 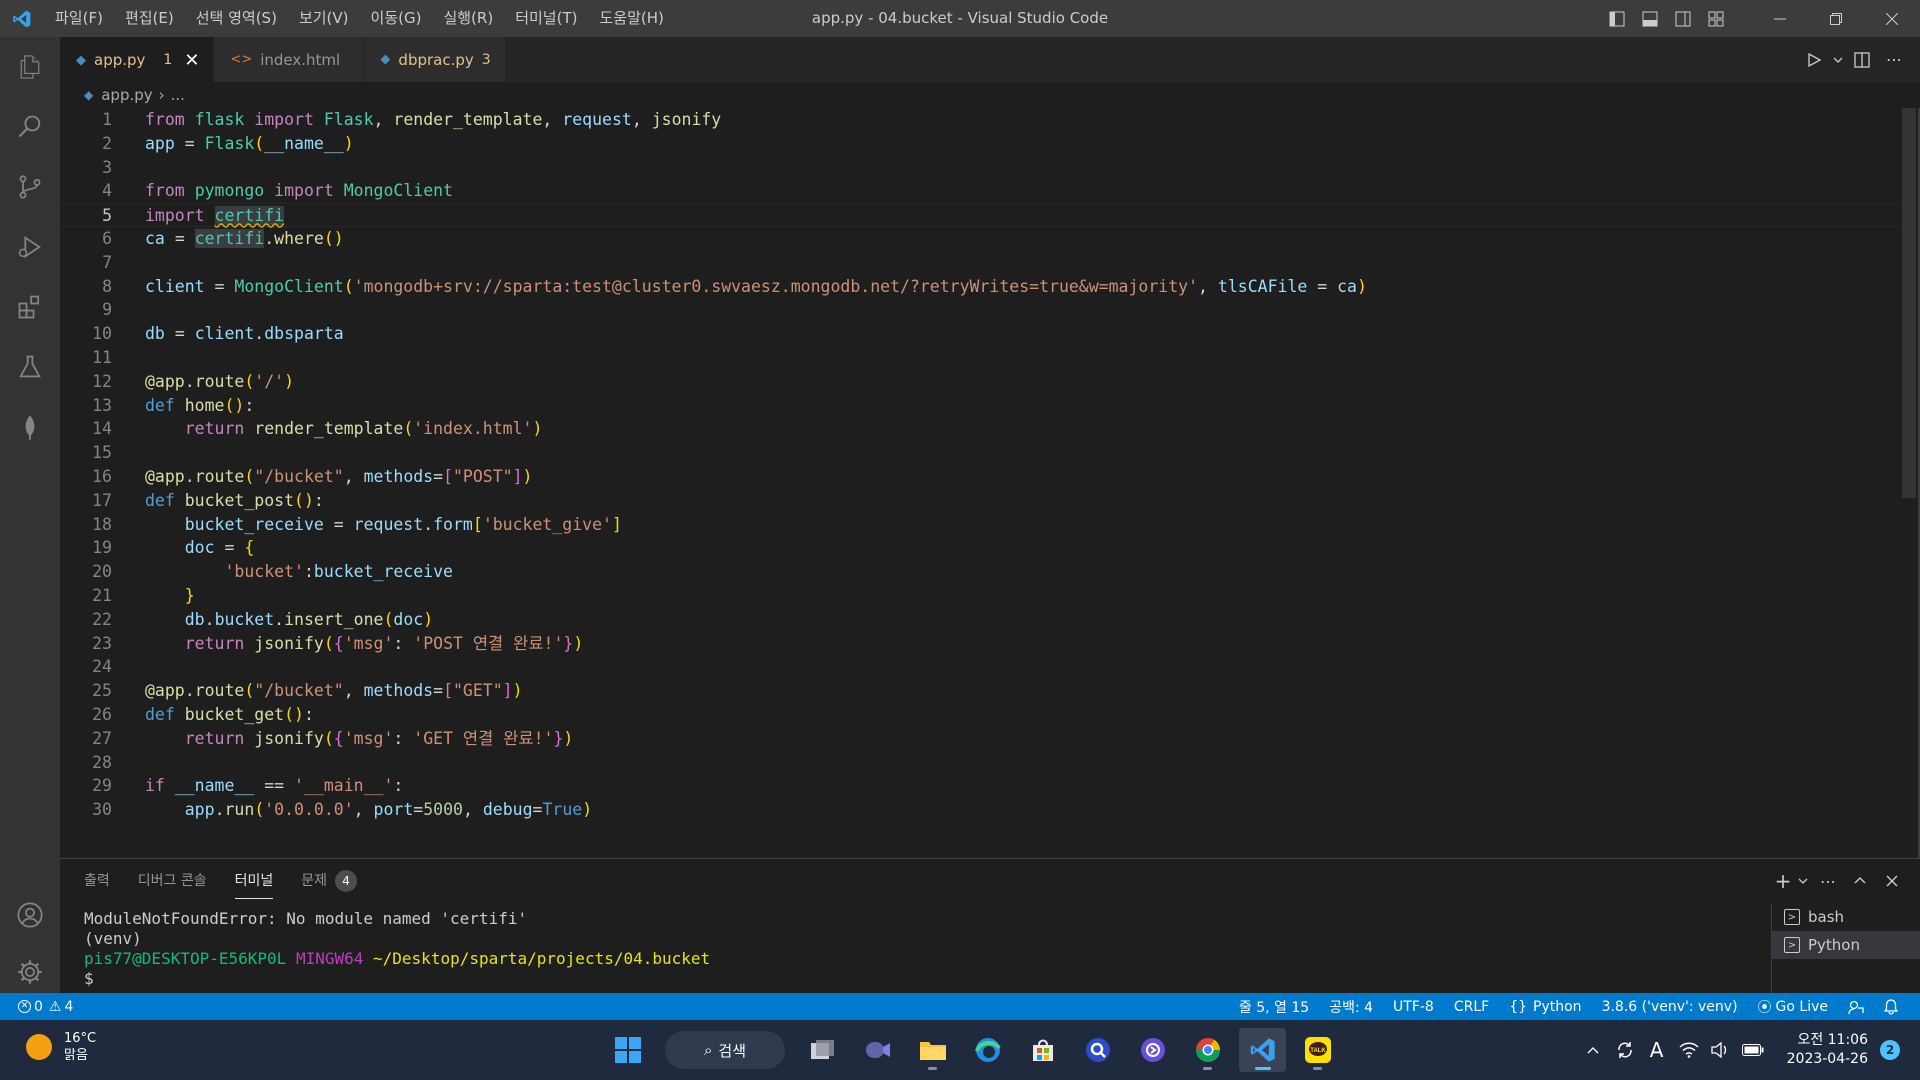 I want to click on line-number: 8, so click(x=107, y=286).